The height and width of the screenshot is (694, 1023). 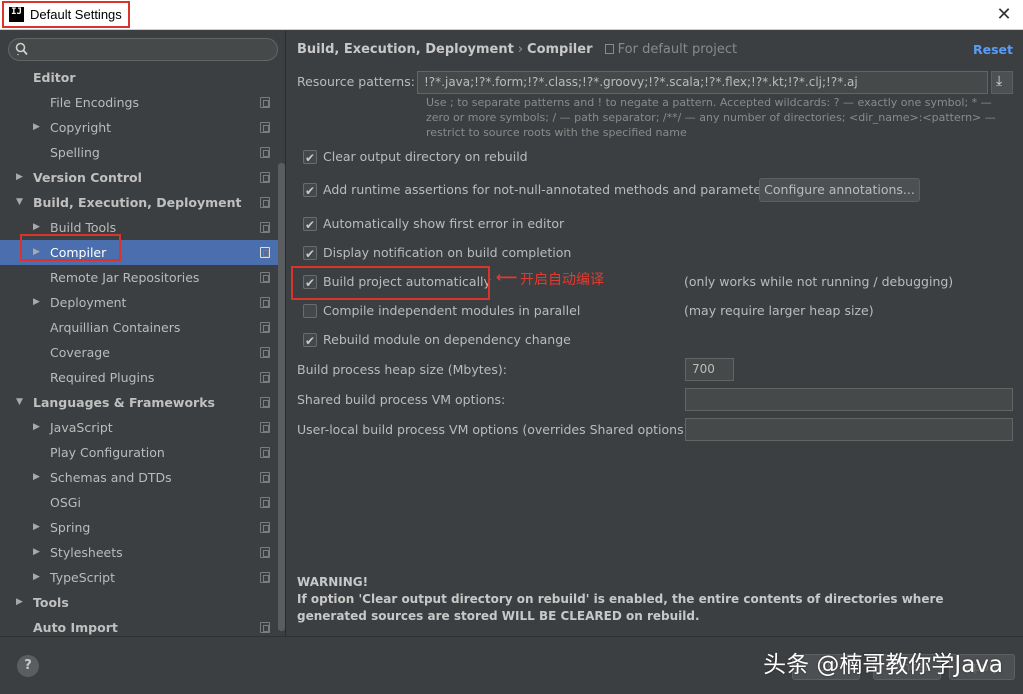 I want to click on rebuild-on-change-label: Rebuild module on dependency change, so click(x=447, y=339).